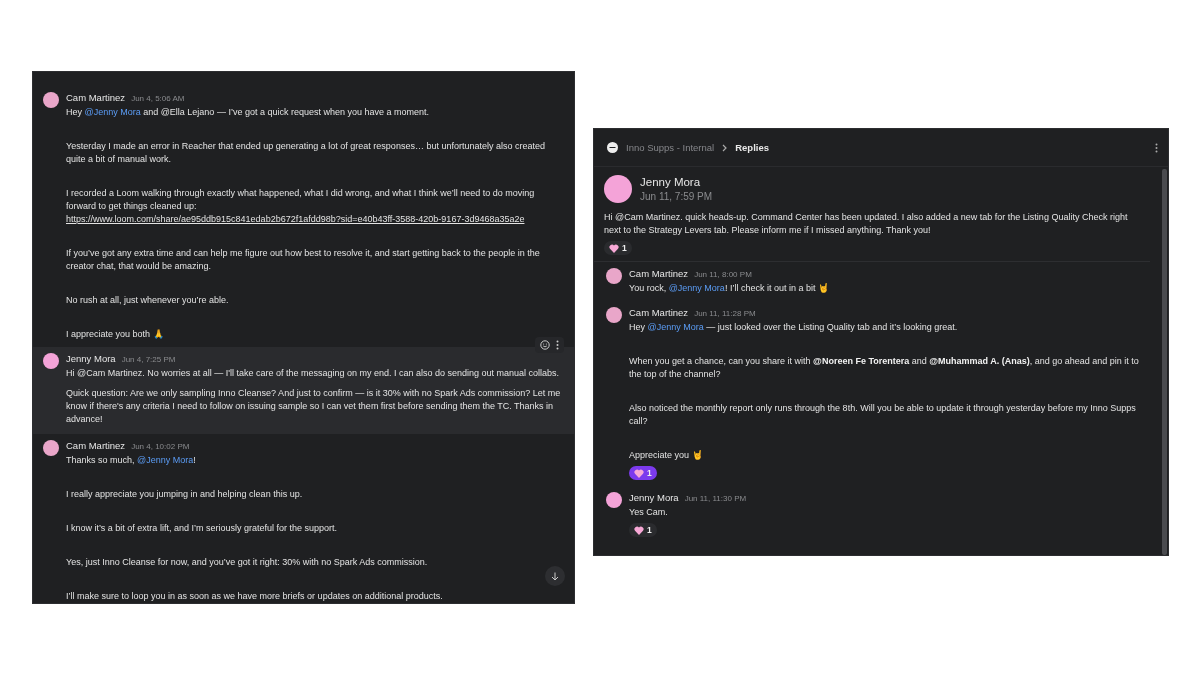 This screenshot has width=1200, height=675. What do you see at coordinates (666, 455) in the screenshot?
I see `message-text: Appreciate you 🤘` at bounding box center [666, 455].